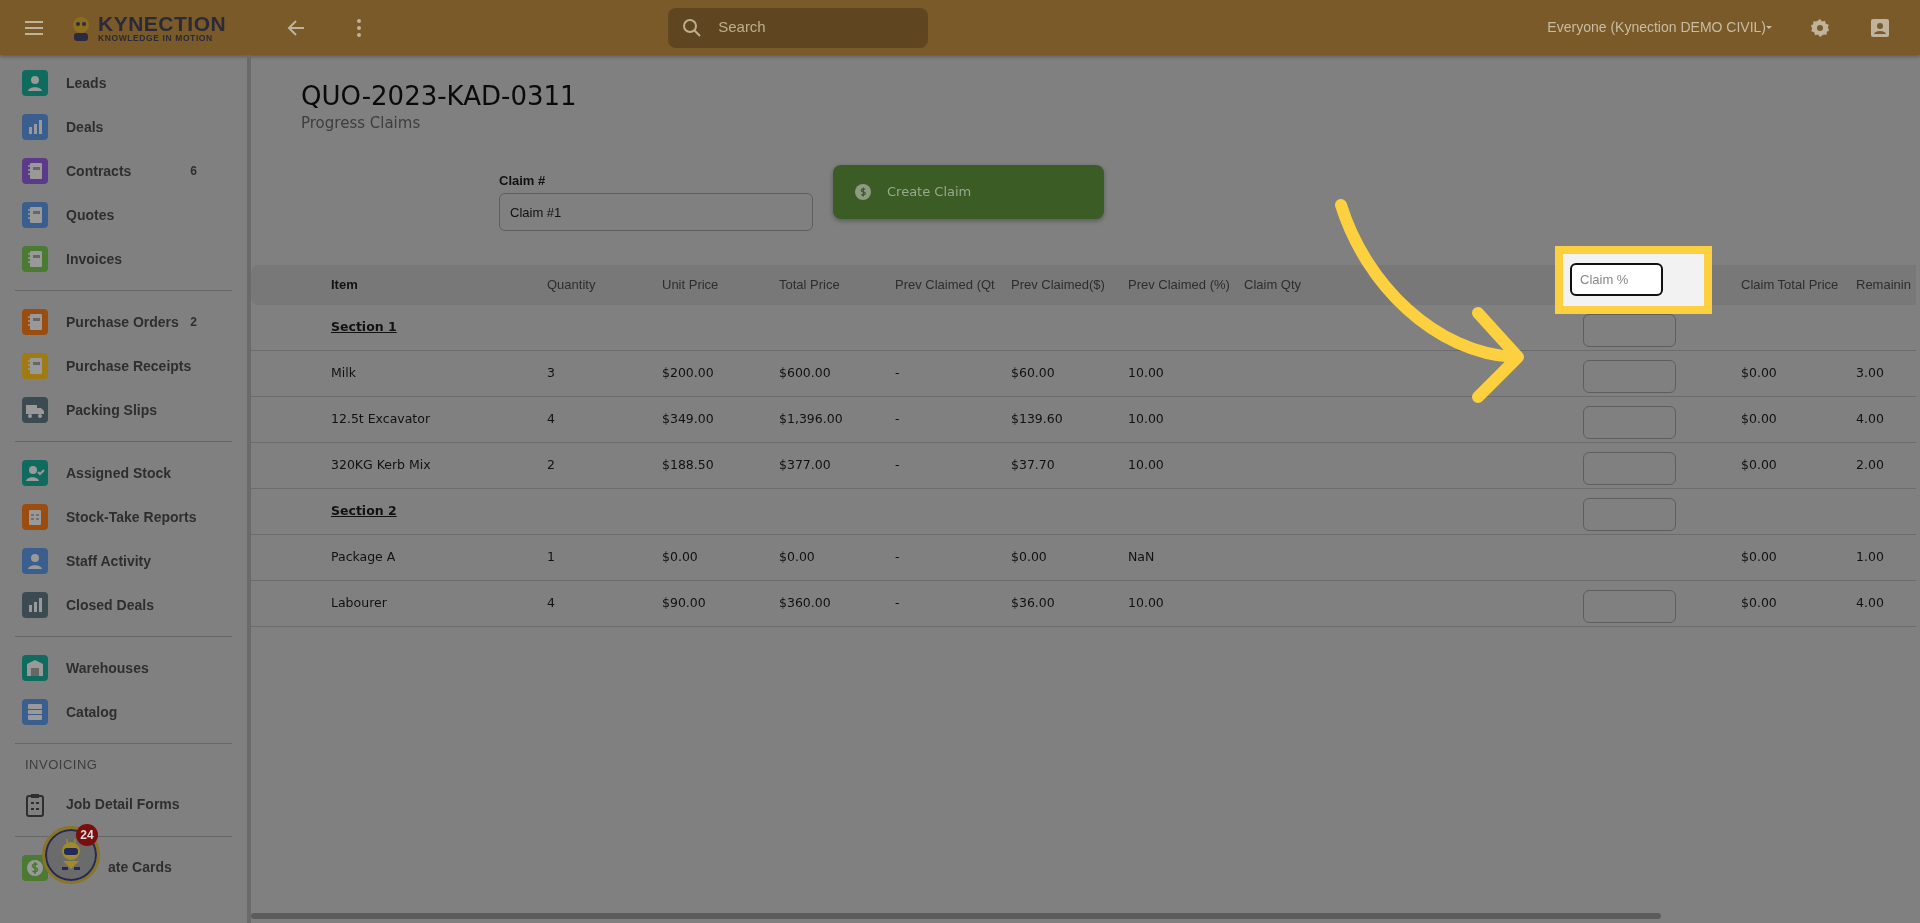 This screenshot has height=923, width=1920. I want to click on notification-badge: 24, so click(87, 835).